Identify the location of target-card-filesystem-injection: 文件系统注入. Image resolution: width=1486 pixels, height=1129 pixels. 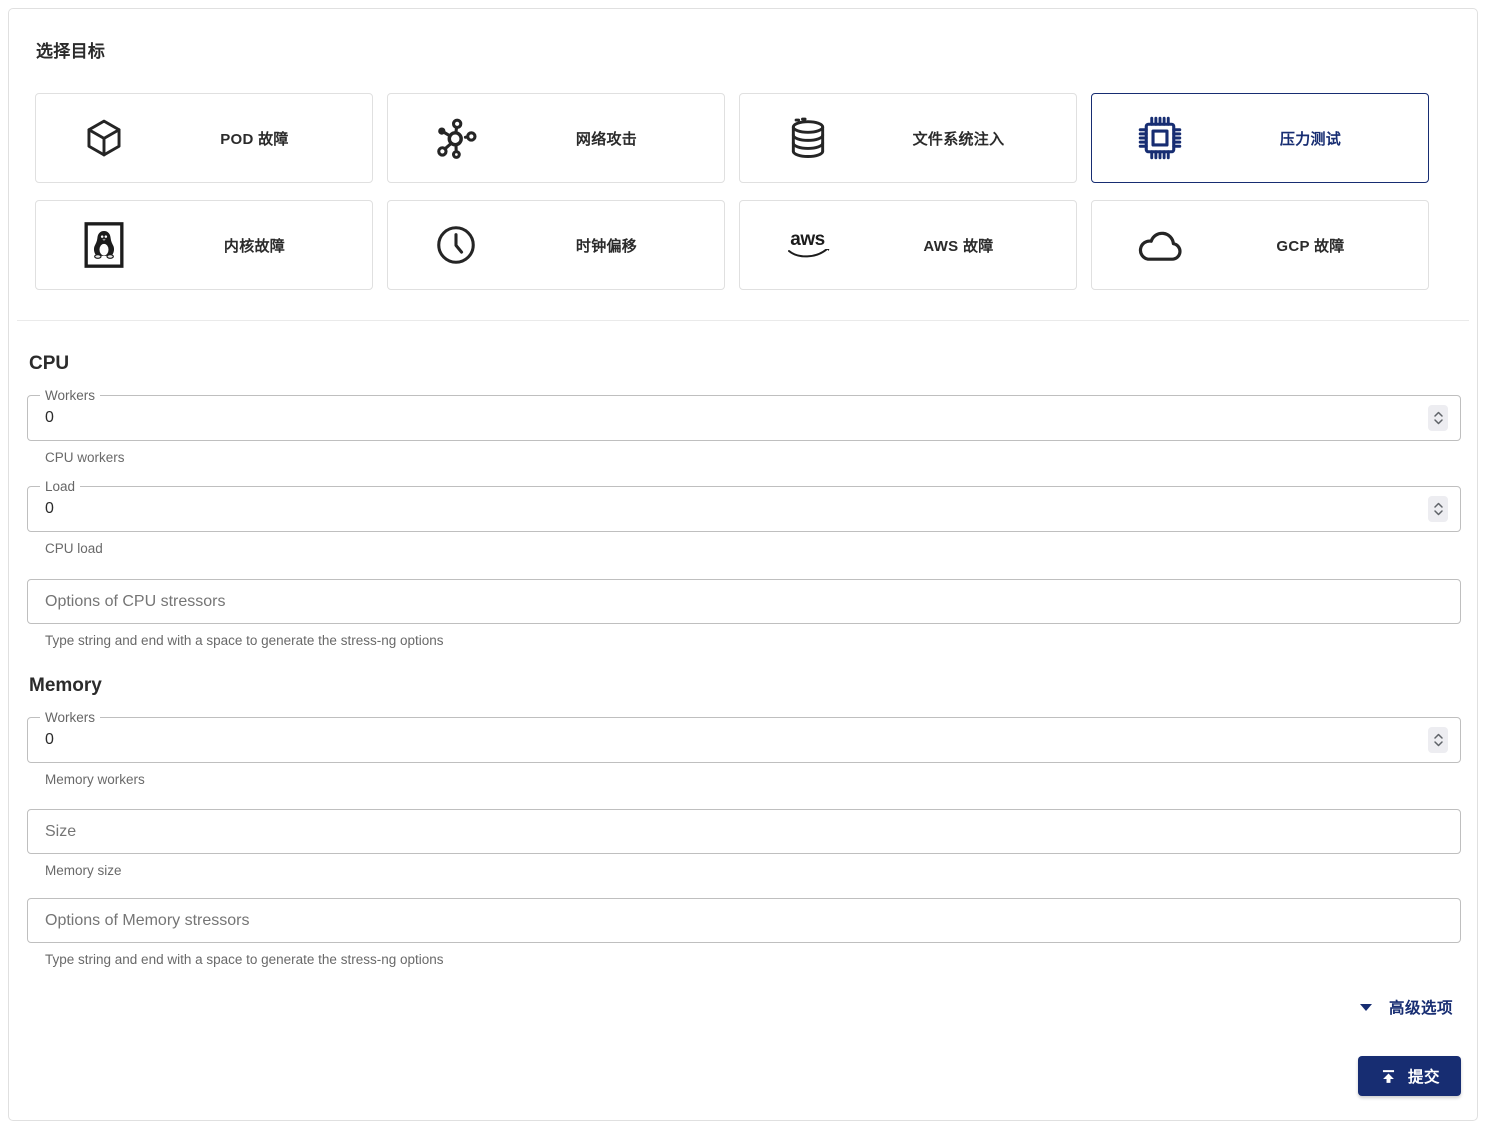
(908, 138).